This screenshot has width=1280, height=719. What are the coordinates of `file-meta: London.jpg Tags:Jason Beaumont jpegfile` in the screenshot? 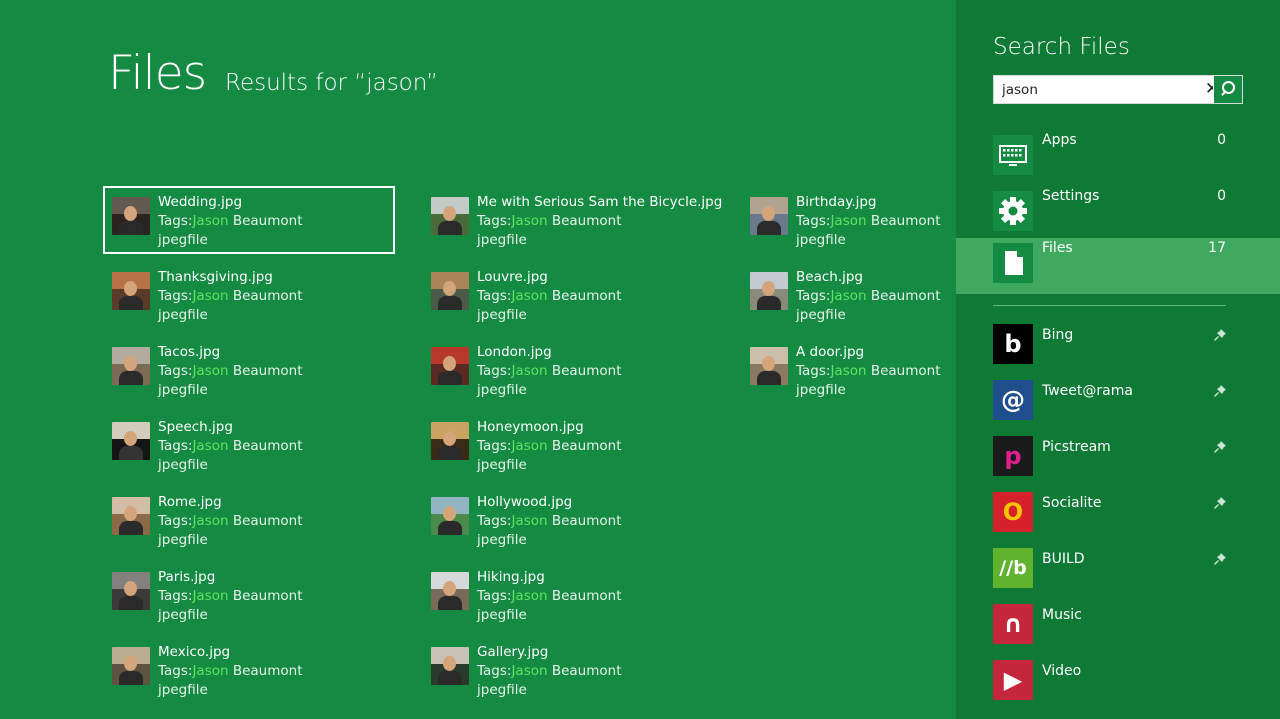 It's located at (549, 371).